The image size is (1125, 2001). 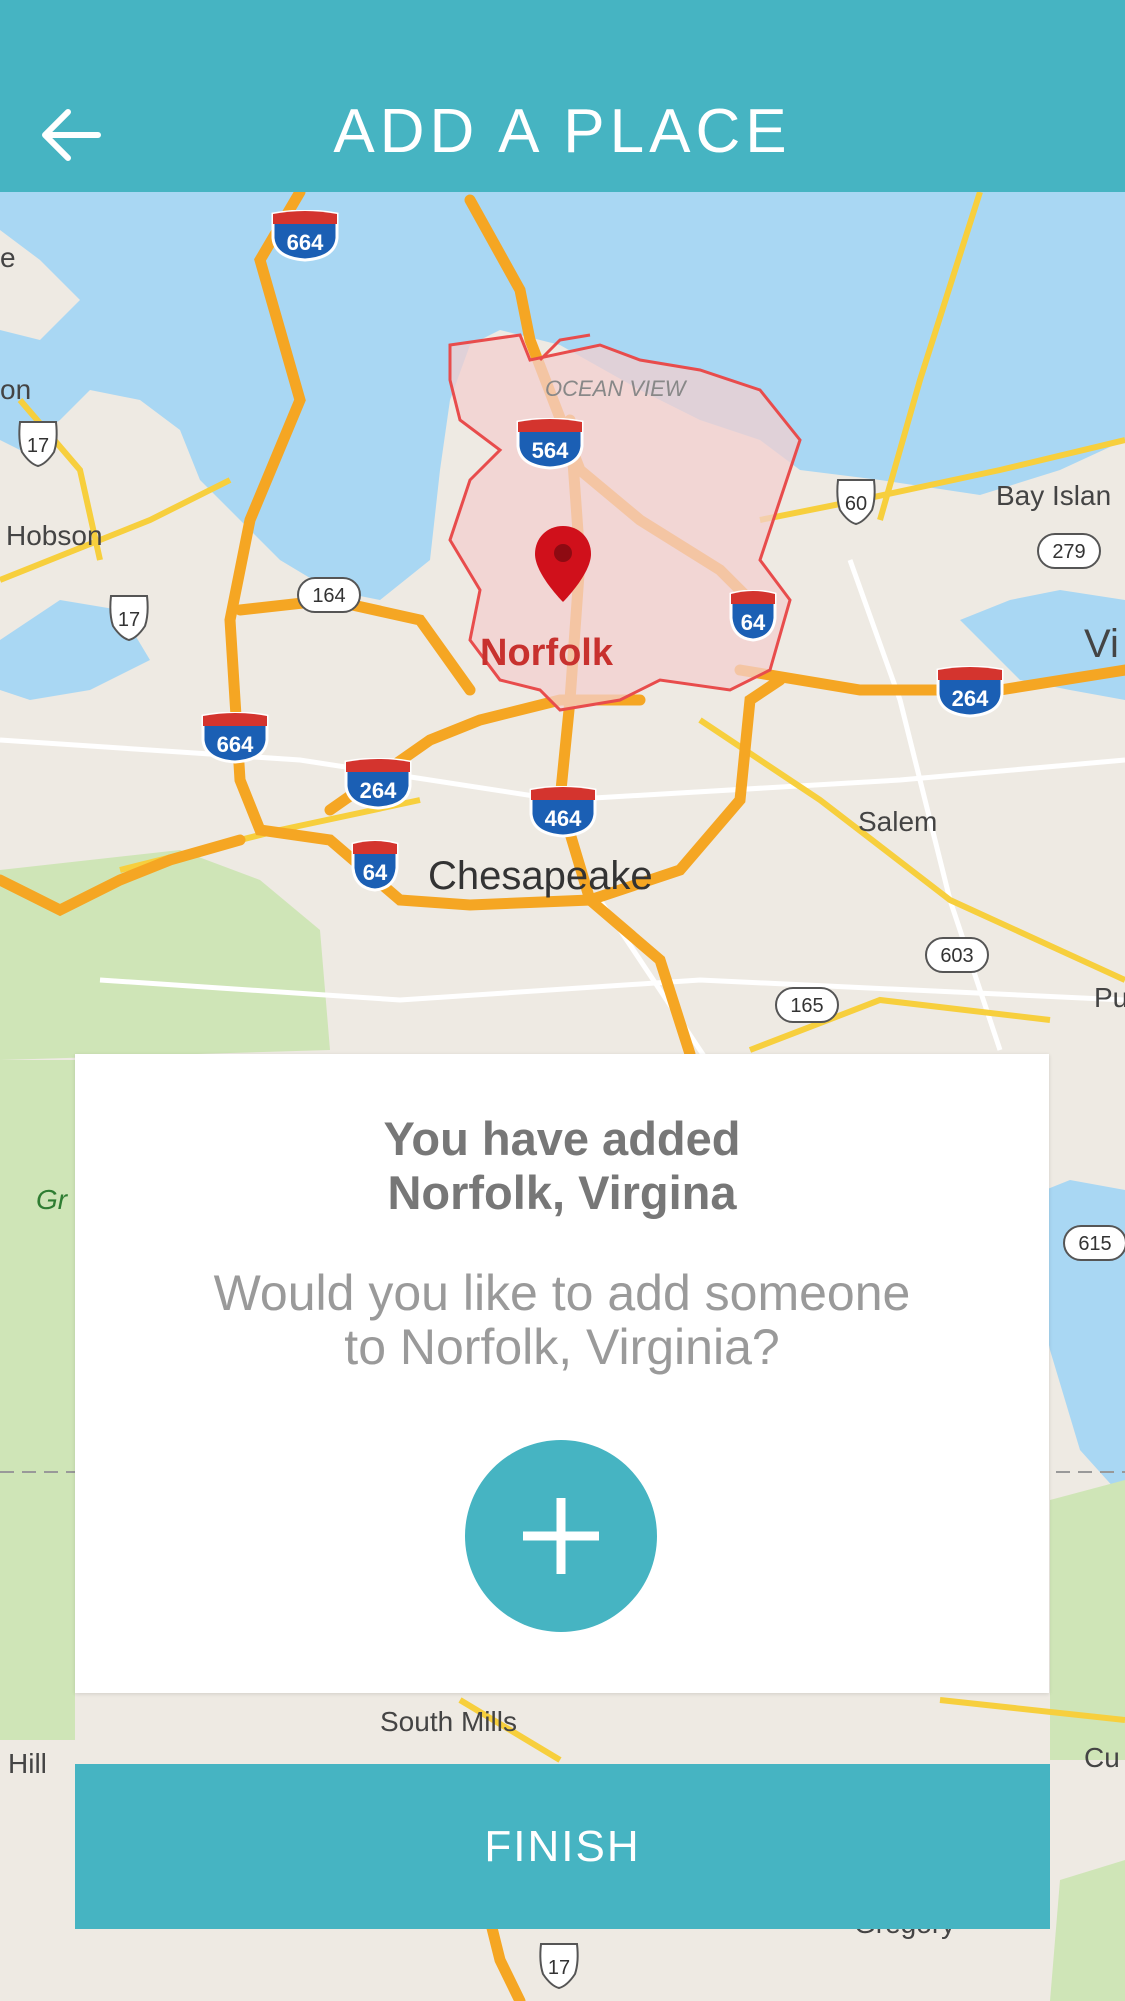 I want to click on map-label-pu: Pu, so click(x=1109, y=997).